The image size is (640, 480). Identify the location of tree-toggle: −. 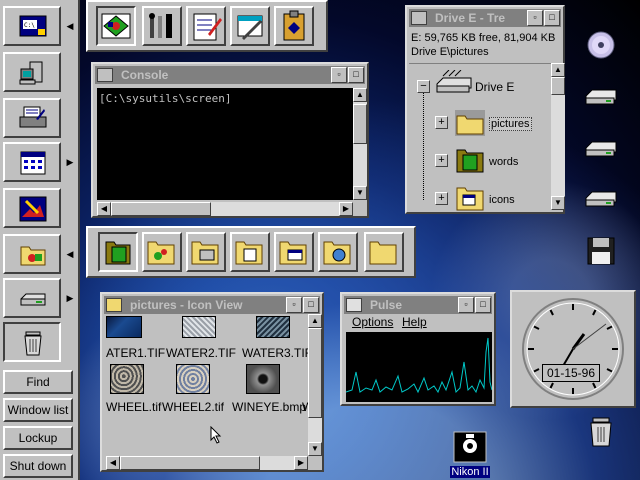
(423, 86).